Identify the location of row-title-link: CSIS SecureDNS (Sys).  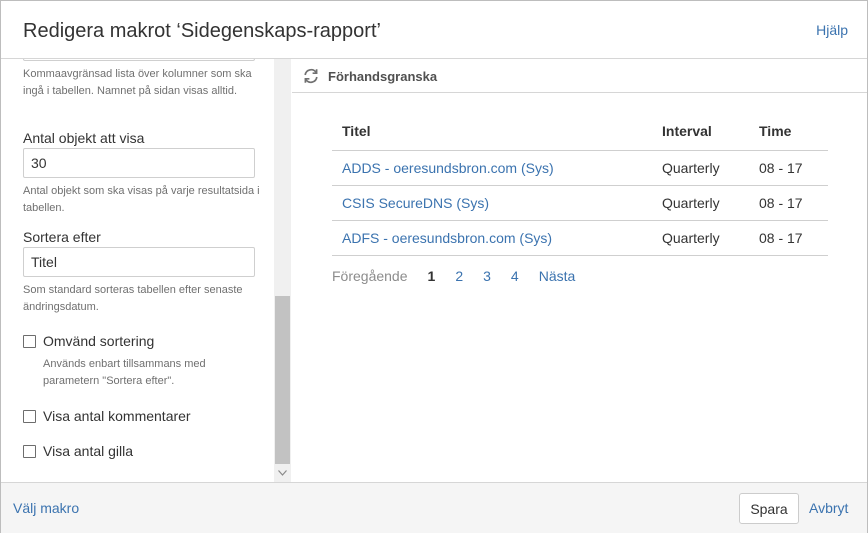
(492, 203).